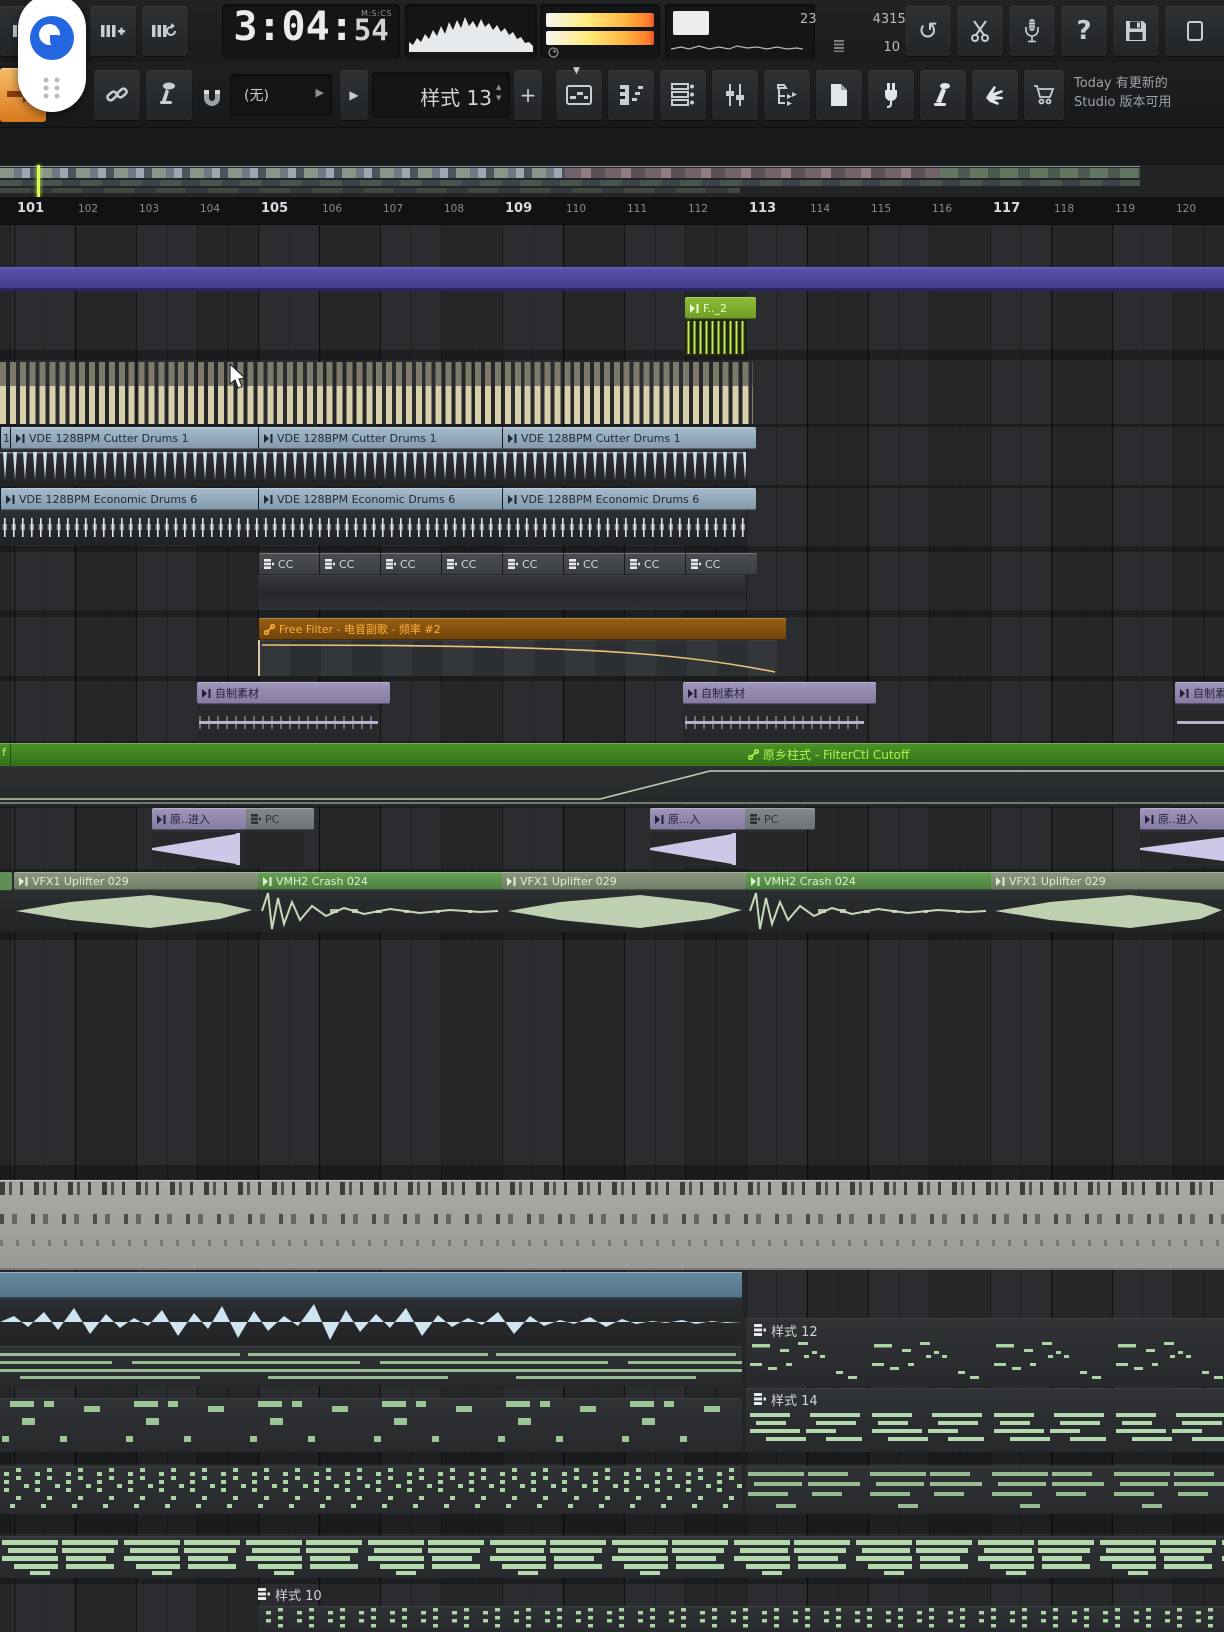  I want to click on clip-free-filter: Free Filter - 电音副歌 - 频率 #2, so click(522, 629).